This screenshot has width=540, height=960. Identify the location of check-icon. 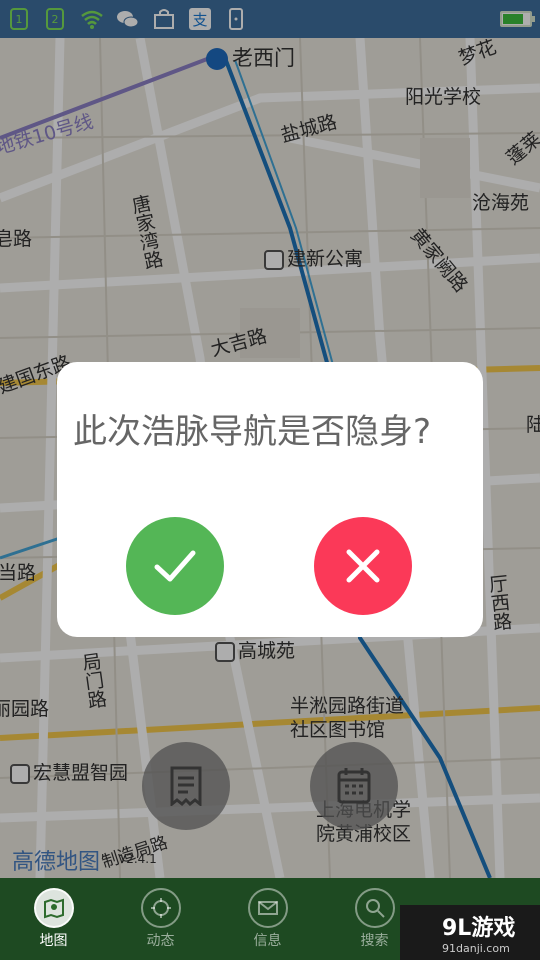
(175, 566).